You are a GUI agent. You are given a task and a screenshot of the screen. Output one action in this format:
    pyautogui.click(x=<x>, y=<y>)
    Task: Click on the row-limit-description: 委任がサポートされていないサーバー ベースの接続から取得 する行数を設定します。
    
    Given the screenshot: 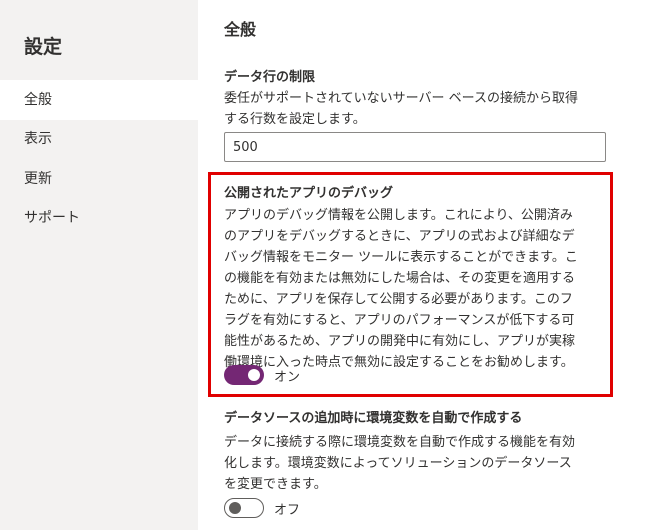 What is the action you would take?
    pyautogui.click(x=401, y=109)
    